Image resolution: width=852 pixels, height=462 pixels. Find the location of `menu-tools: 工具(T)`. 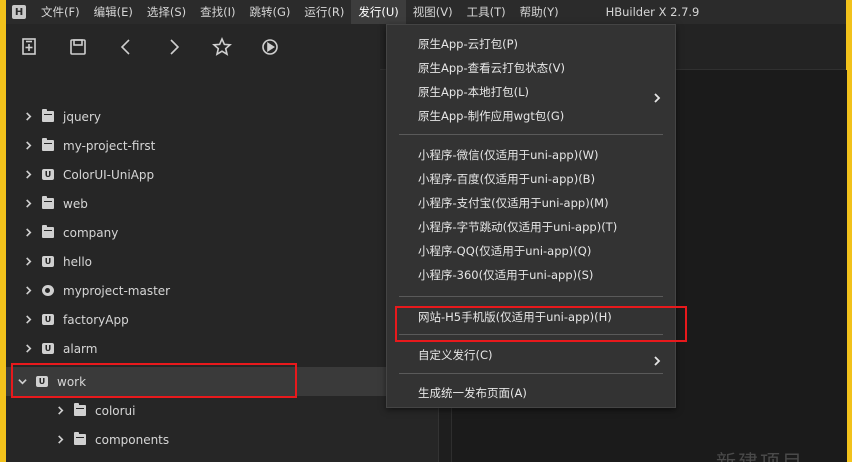

menu-tools: 工具(T) is located at coordinates (486, 12).